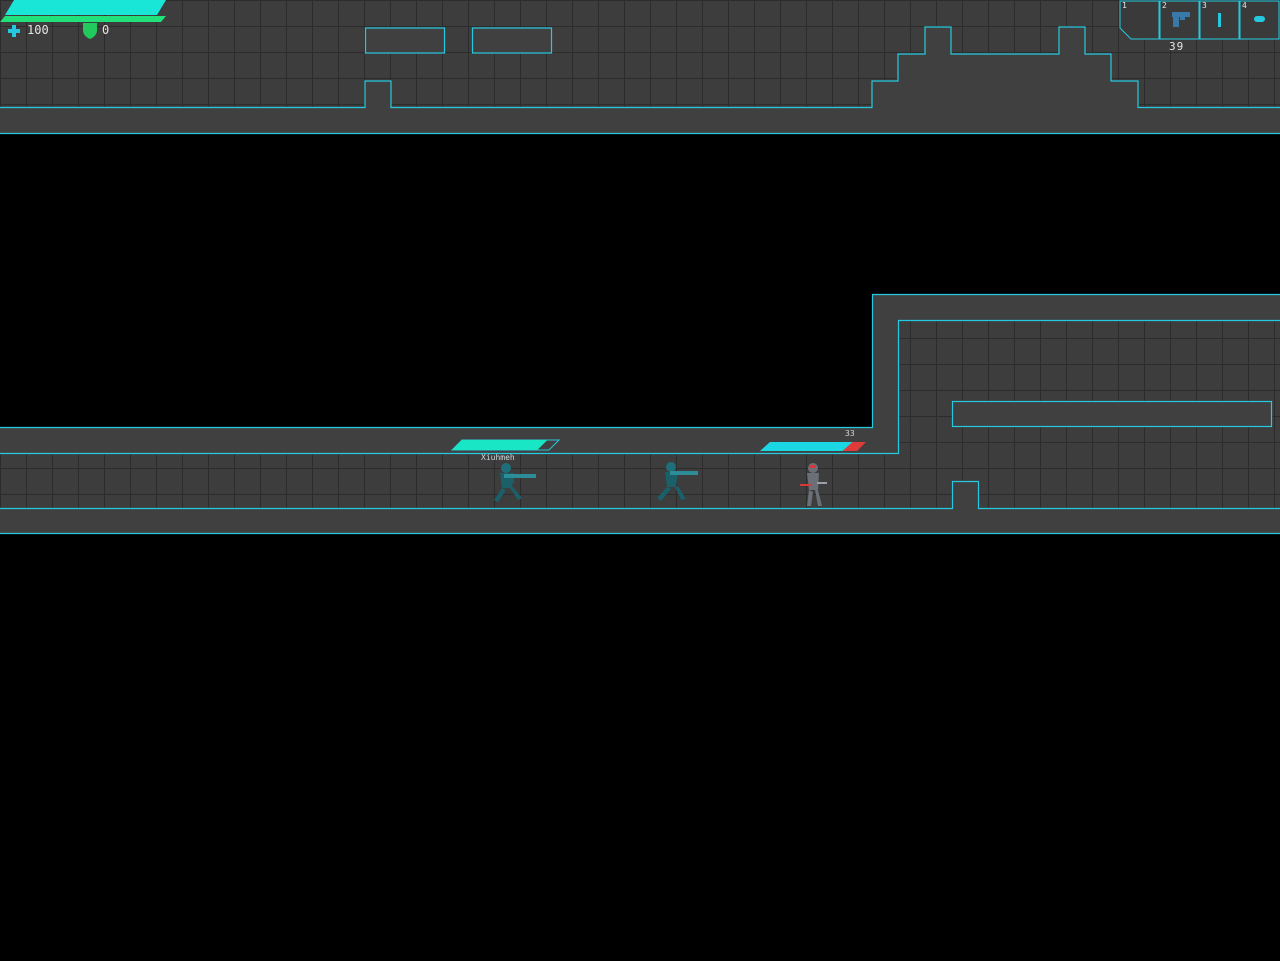 The height and width of the screenshot is (961, 1280). I want to click on knife-icon, so click(1219, 20).